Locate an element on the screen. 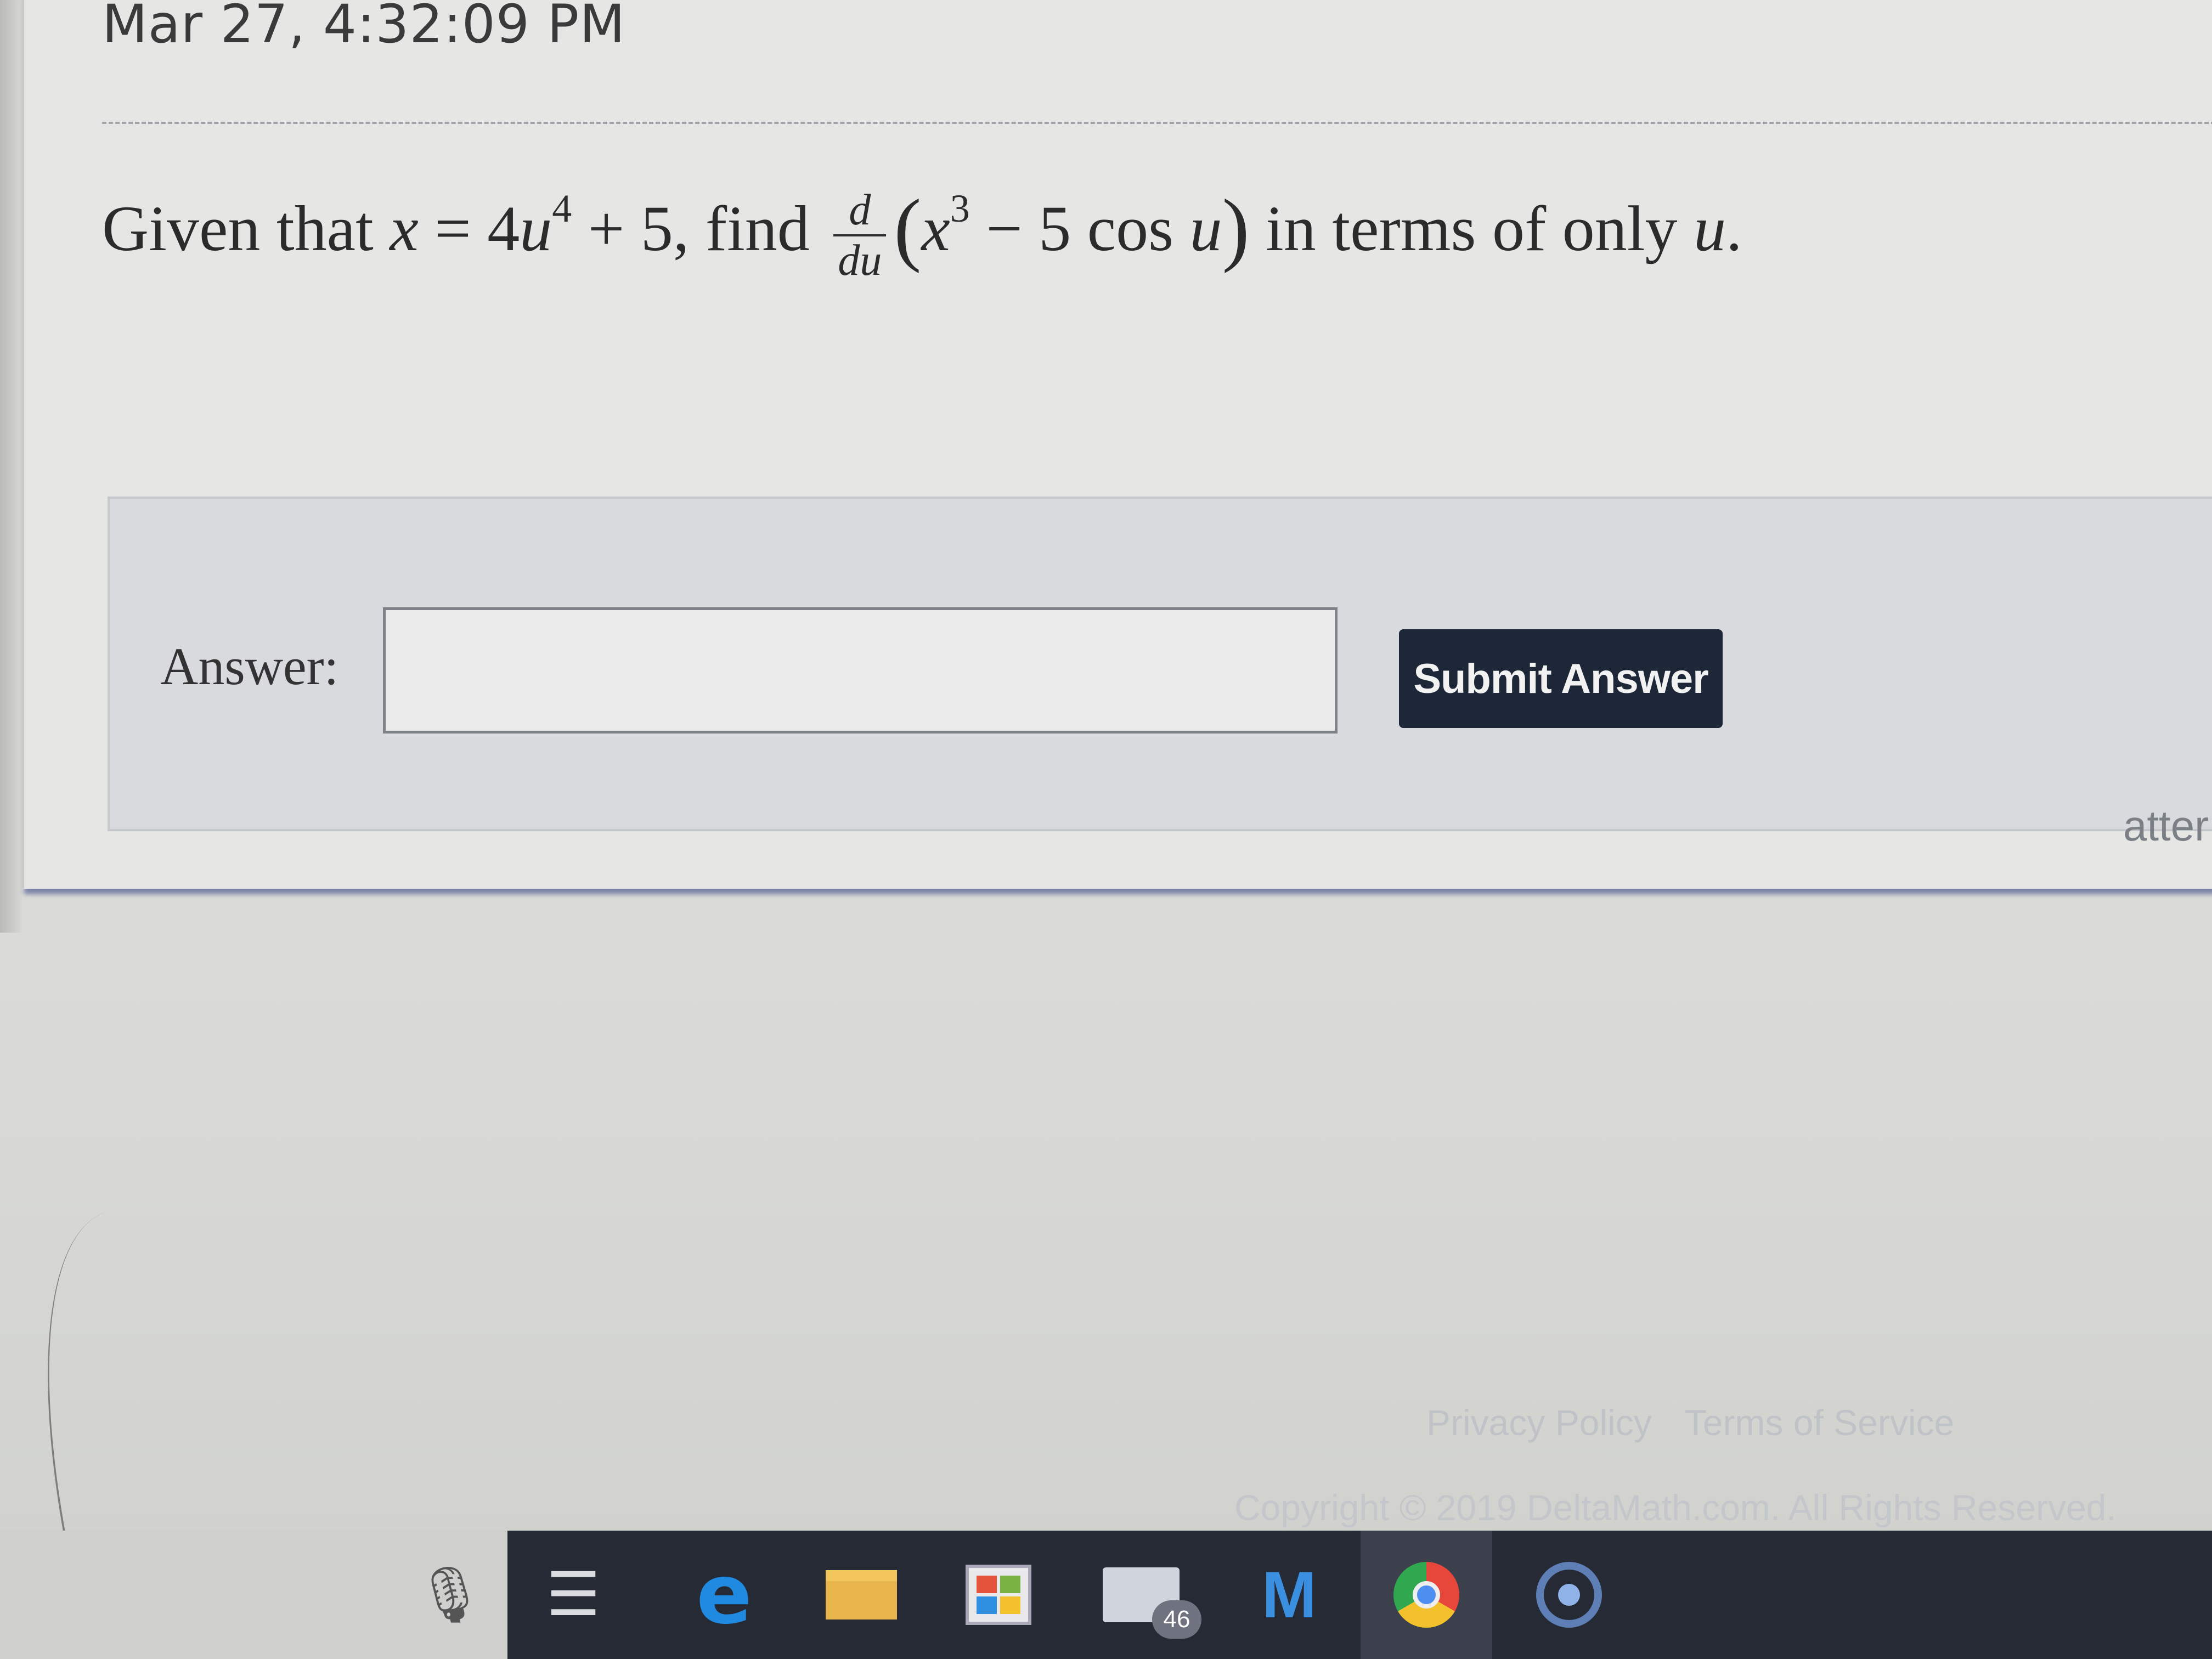  monitor-bezel is located at coordinates (11, 466).